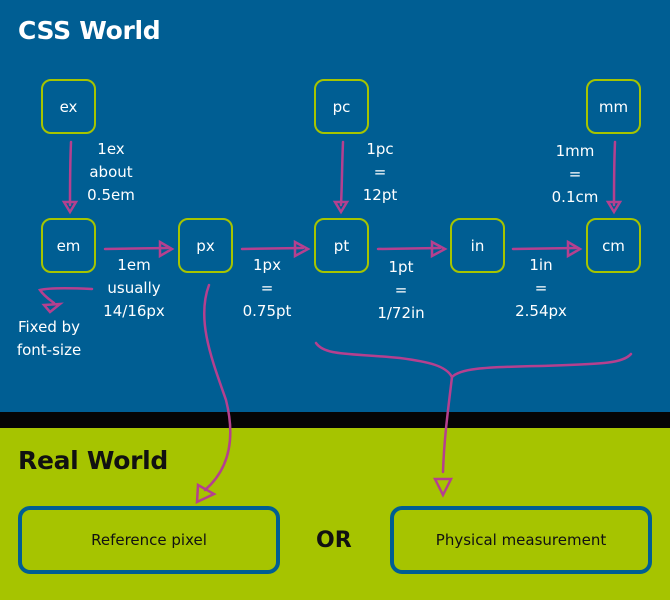 This screenshot has width=670, height=600. I want to click on note-line: Fixed by, so click(49, 327).